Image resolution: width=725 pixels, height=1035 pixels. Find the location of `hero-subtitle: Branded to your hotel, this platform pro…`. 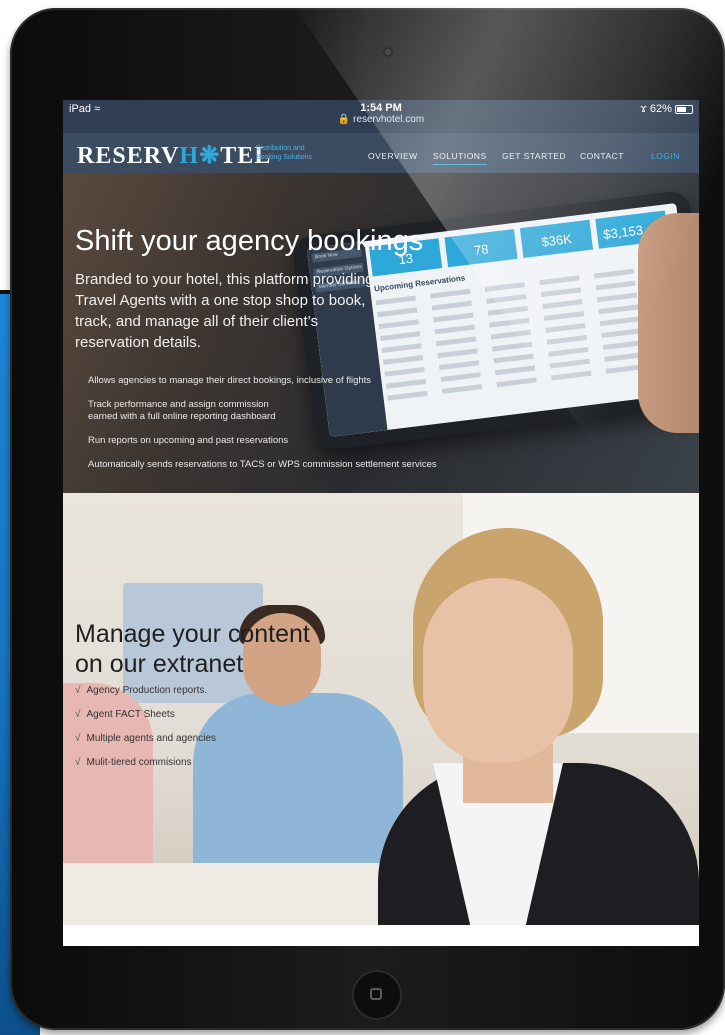

hero-subtitle: Branded to your hotel, this platform pro… is located at coordinates (224, 311).